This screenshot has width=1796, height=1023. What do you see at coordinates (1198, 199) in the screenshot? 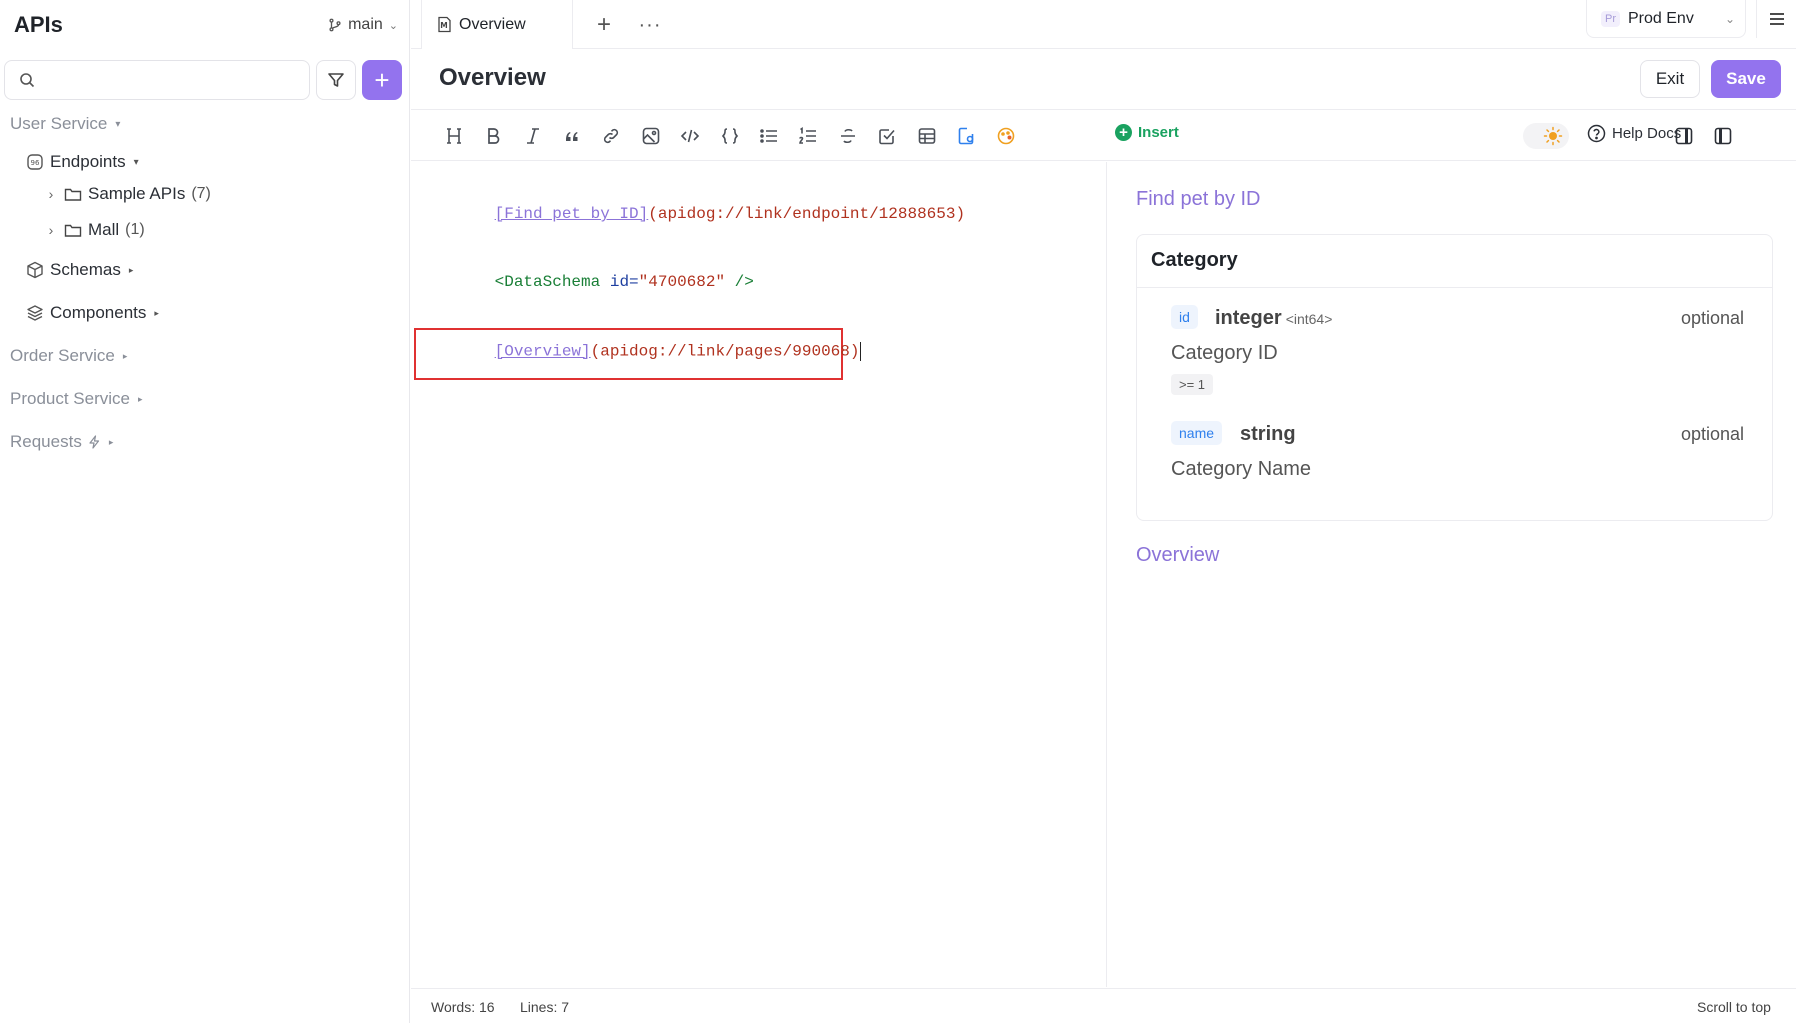
I see `endpoint-link: Find pet by ID` at bounding box center [1198, 199].